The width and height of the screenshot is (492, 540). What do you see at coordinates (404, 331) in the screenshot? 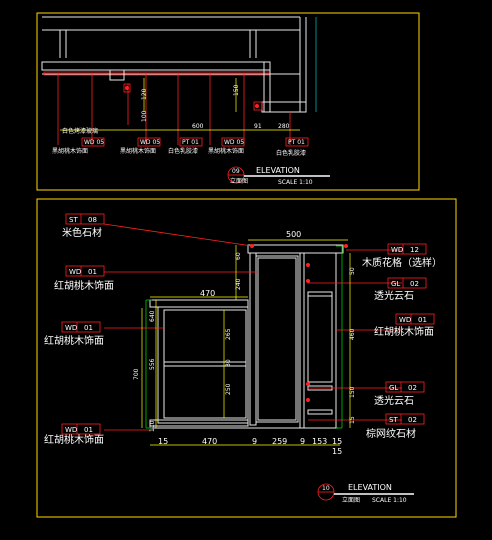
I see `callout-wd01-d-text: 红胡桃木饰面` at bounding box center [404, 331].